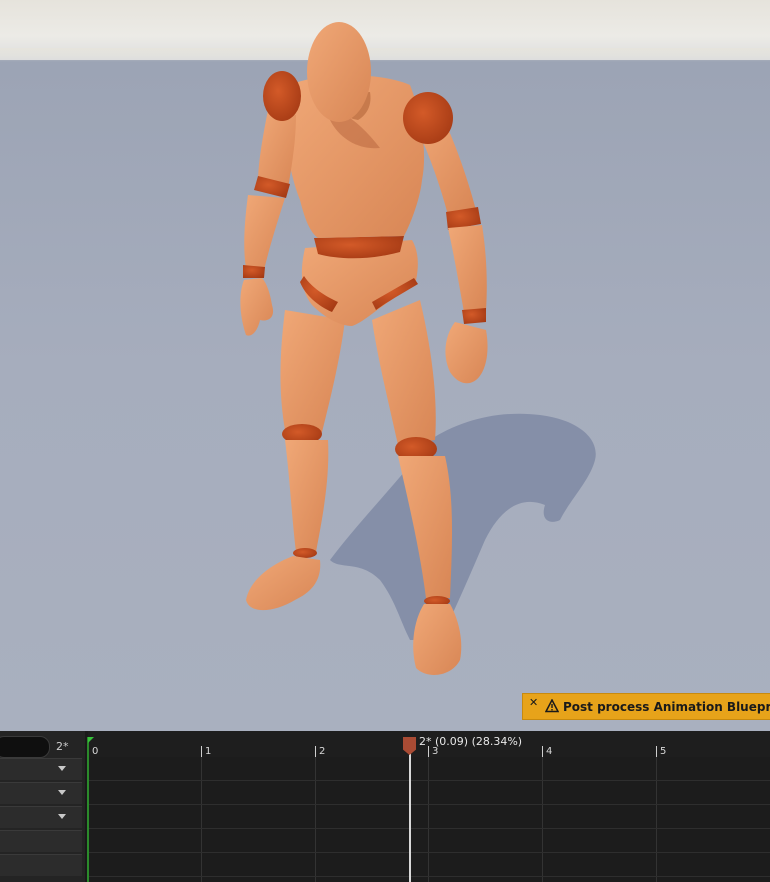 This screenshot has width=770, height=882. Describe the element at coordinates (257, 307) in the screenshot. I see `left-hand` at that location.